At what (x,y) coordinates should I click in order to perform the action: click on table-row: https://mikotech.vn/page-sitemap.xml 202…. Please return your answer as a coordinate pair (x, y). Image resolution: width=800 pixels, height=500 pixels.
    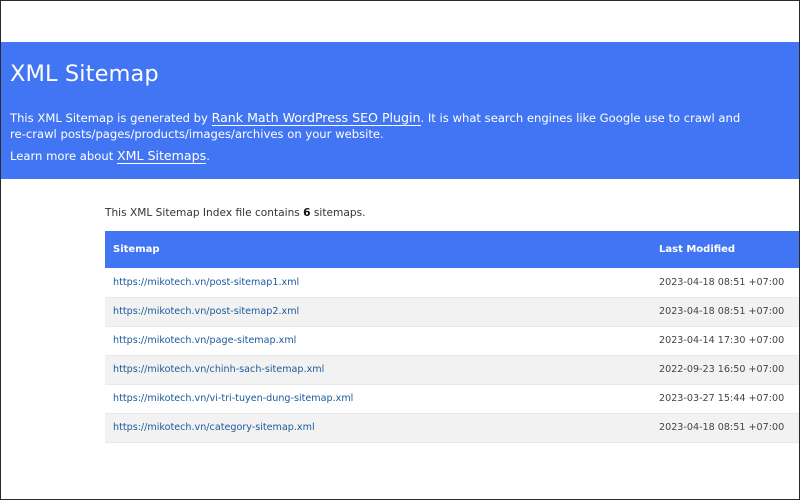
    Looking at the image, I should click on (452, 340).